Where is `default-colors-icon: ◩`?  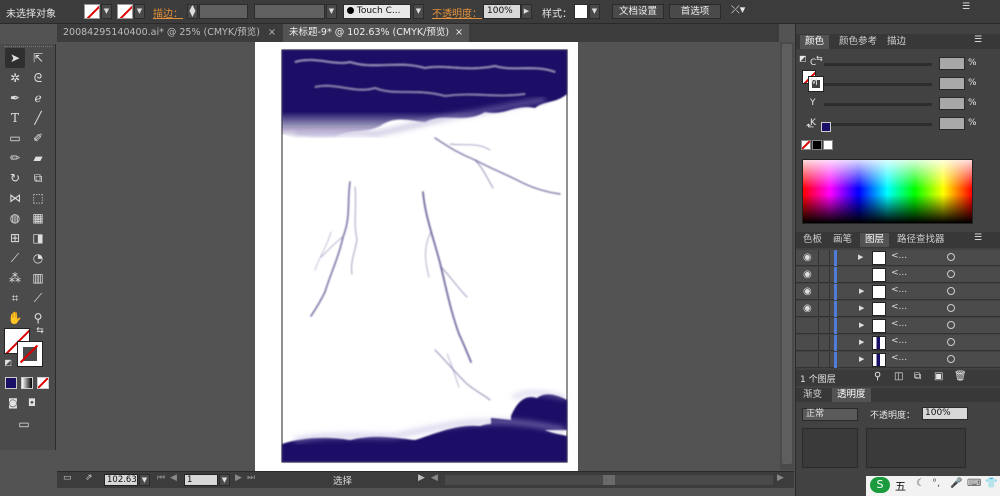
default-colors-icon: ◩ is located at coordinates (8, 363).